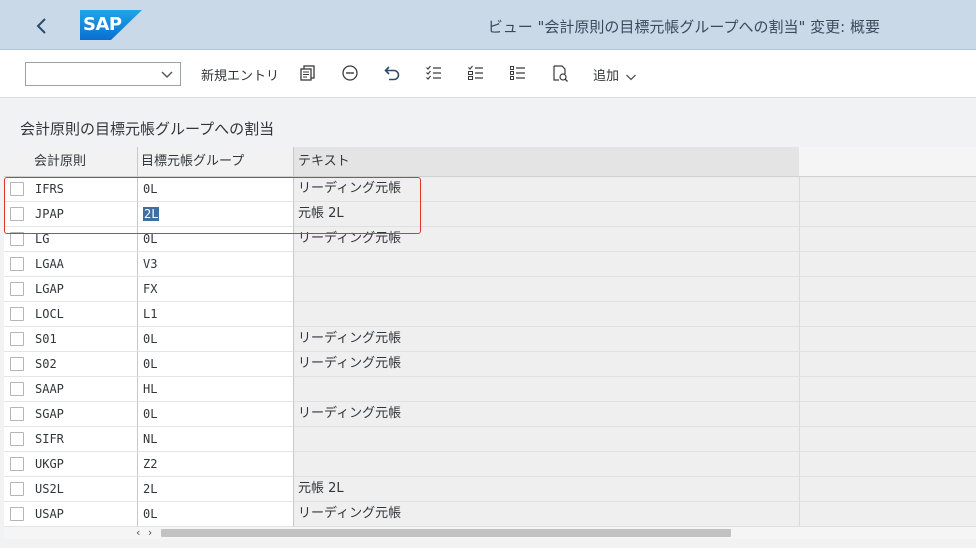  What do you see at coordinates (490, 189) in the screenshot?
I see `table-row: IFRS 0L リーディング元帳` at bounding box center [490, 189].